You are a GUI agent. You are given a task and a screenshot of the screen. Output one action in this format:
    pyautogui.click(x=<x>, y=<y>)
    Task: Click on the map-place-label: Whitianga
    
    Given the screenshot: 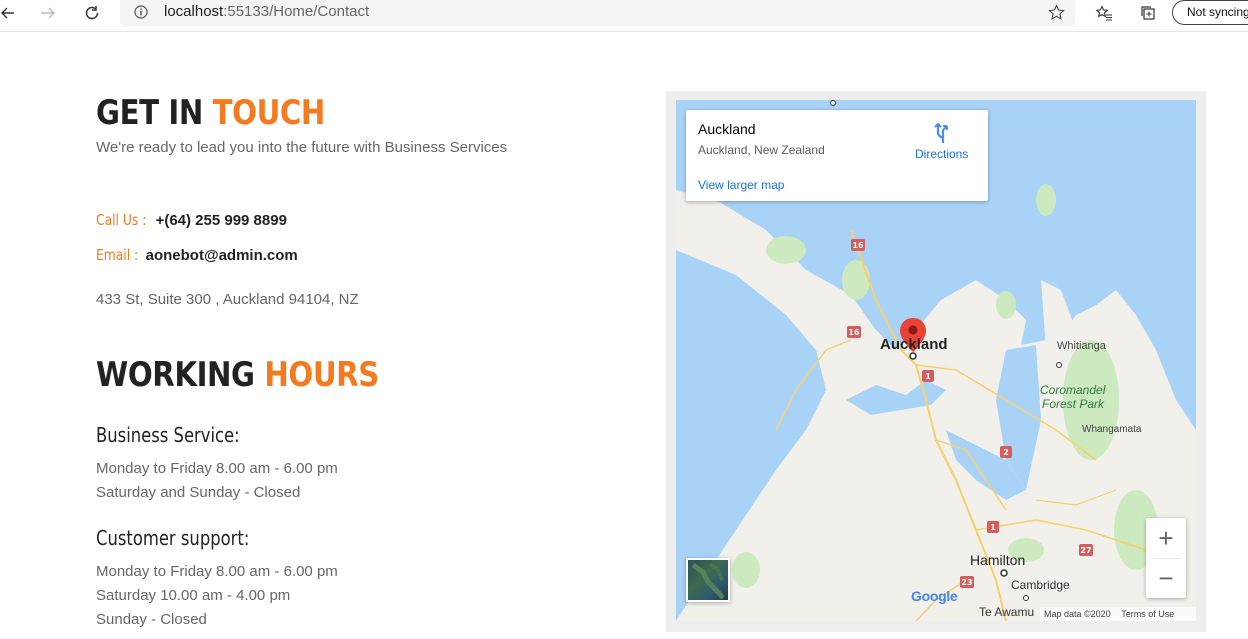 What is the action you would take?
    pyautogui.click(x=1081, y=346)
    